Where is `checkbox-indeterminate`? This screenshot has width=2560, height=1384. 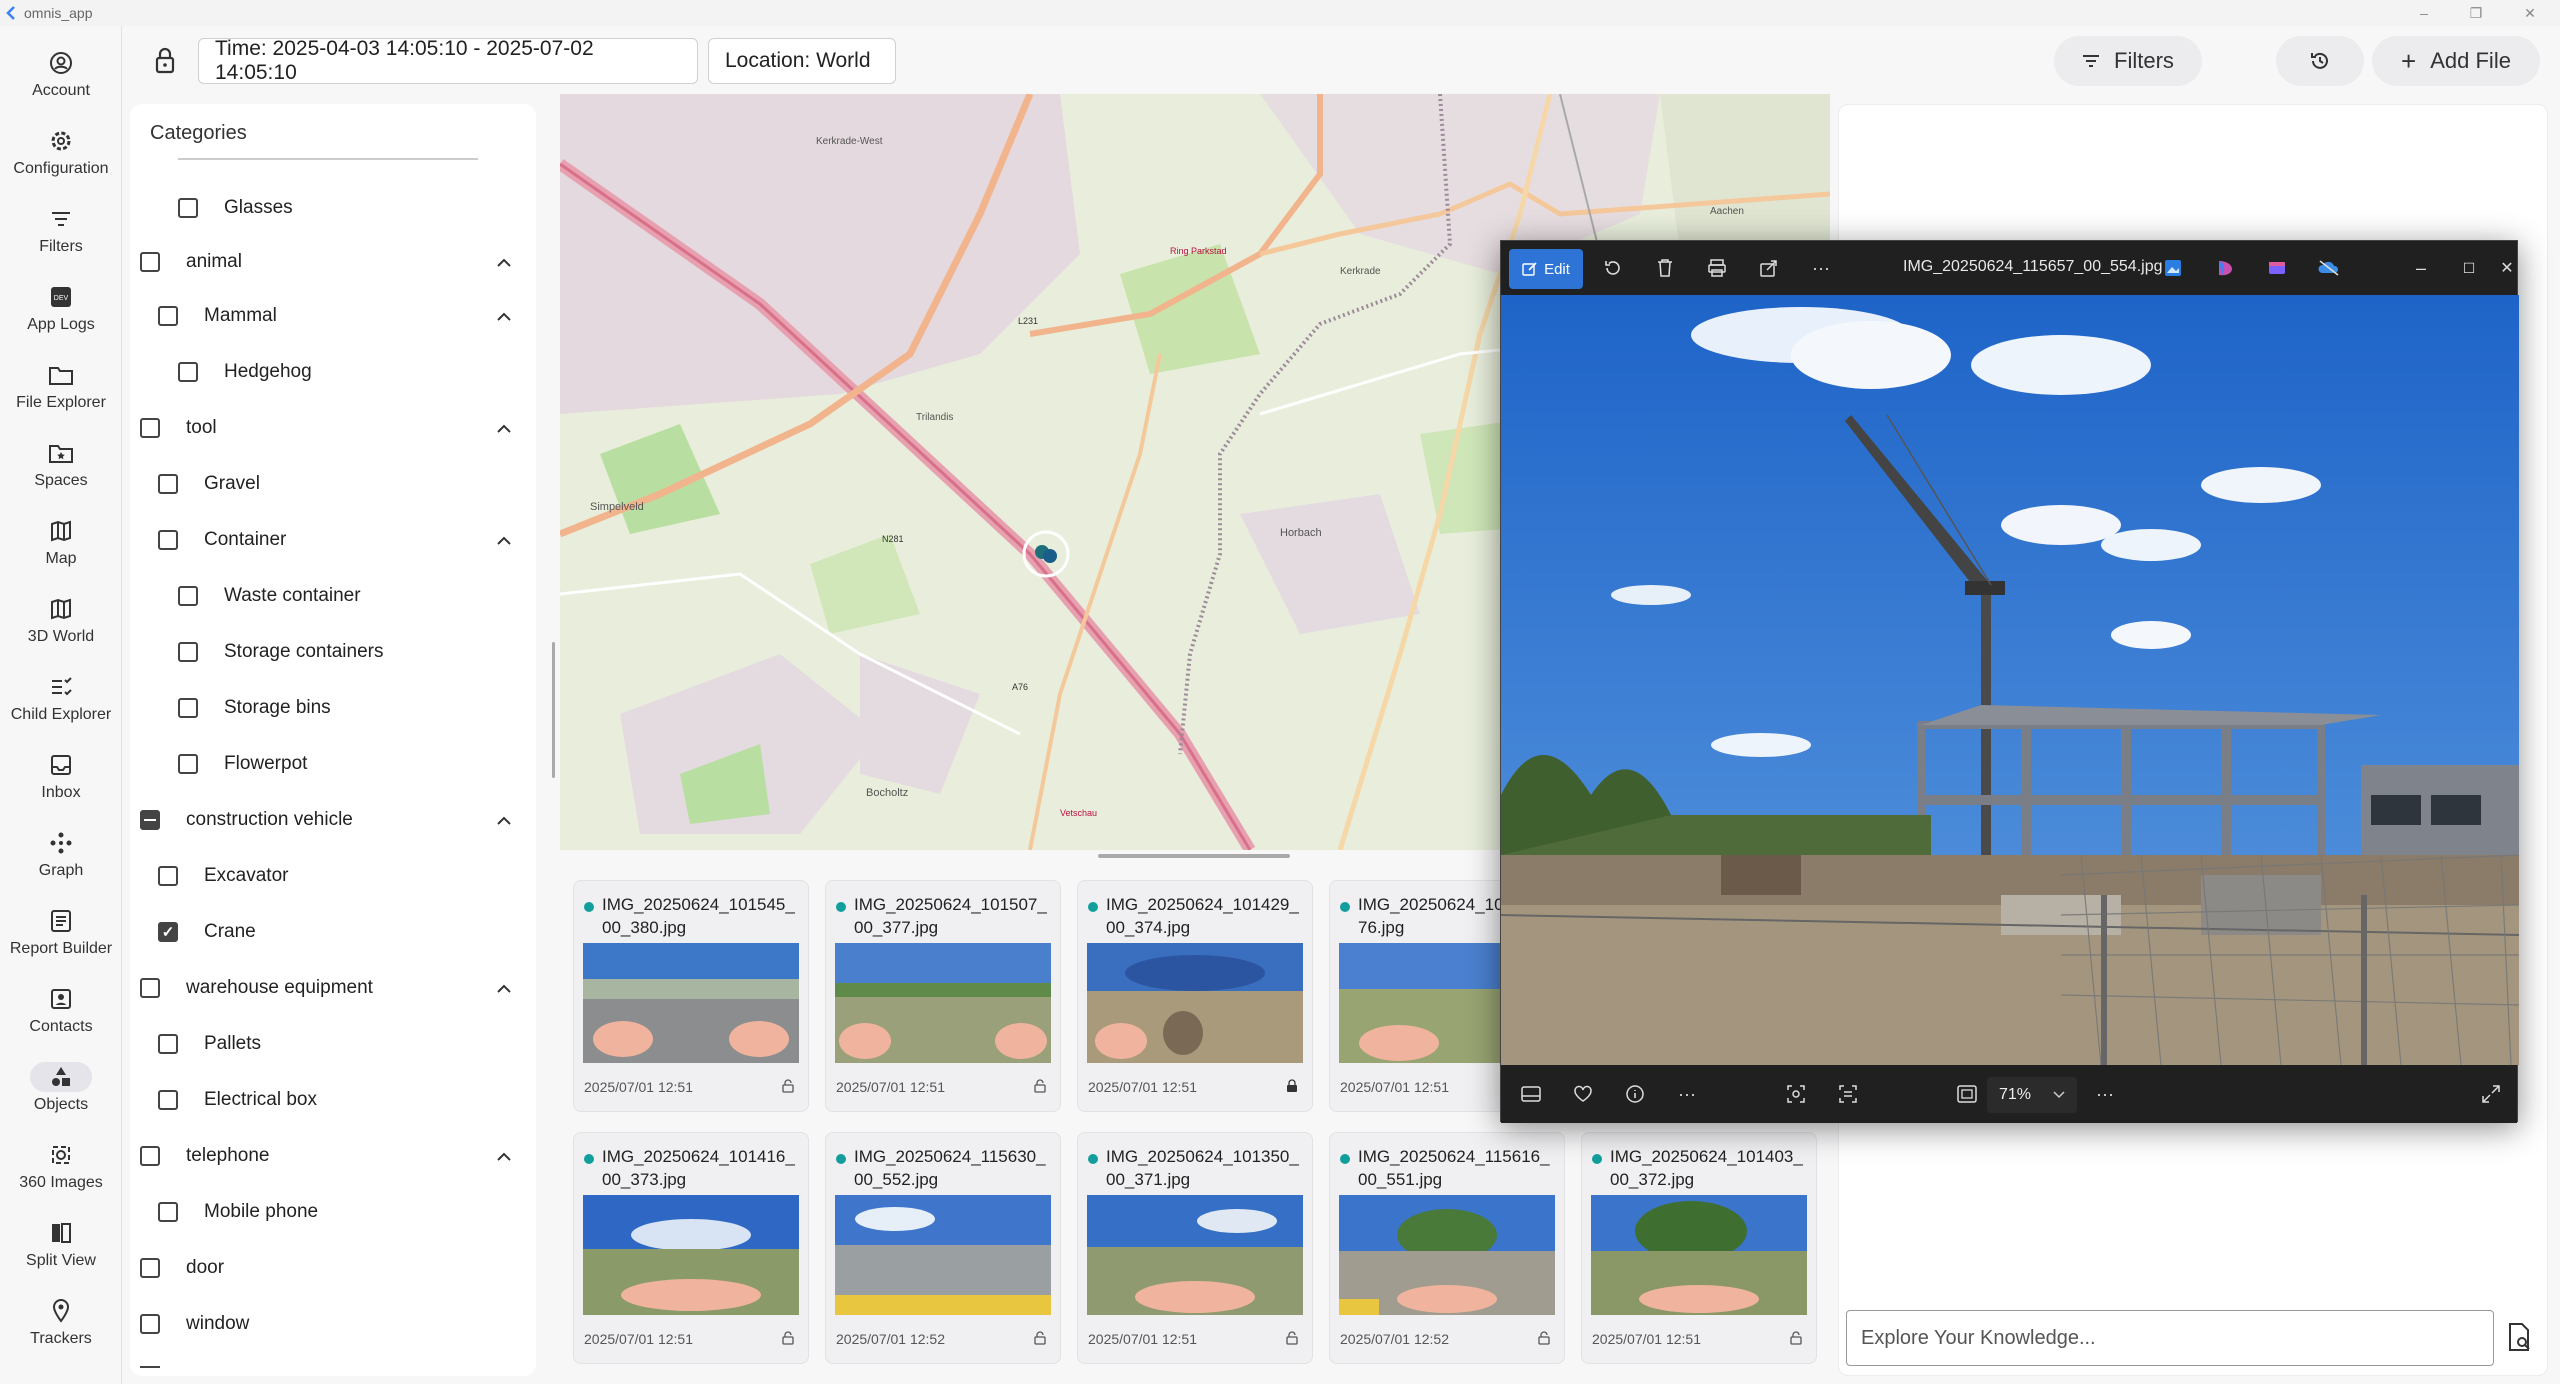 checkbox-indeterminate is located at coordinates (150, 820).